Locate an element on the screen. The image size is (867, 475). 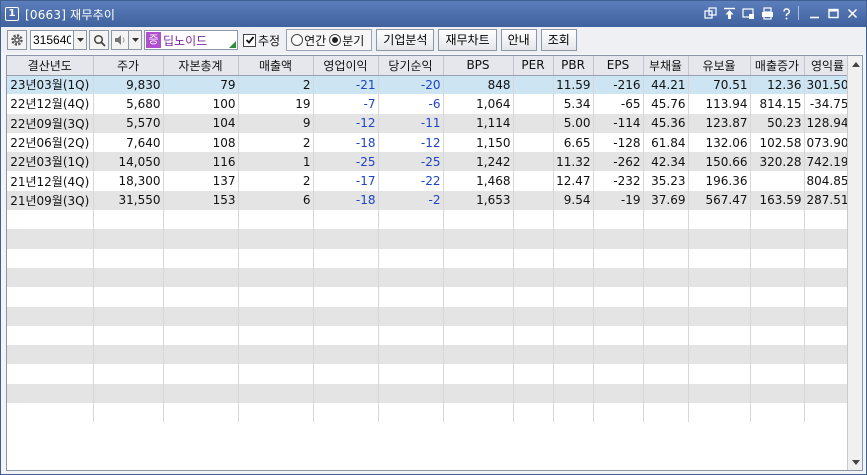
scroll-down-button is located at coordinates (855, 462).